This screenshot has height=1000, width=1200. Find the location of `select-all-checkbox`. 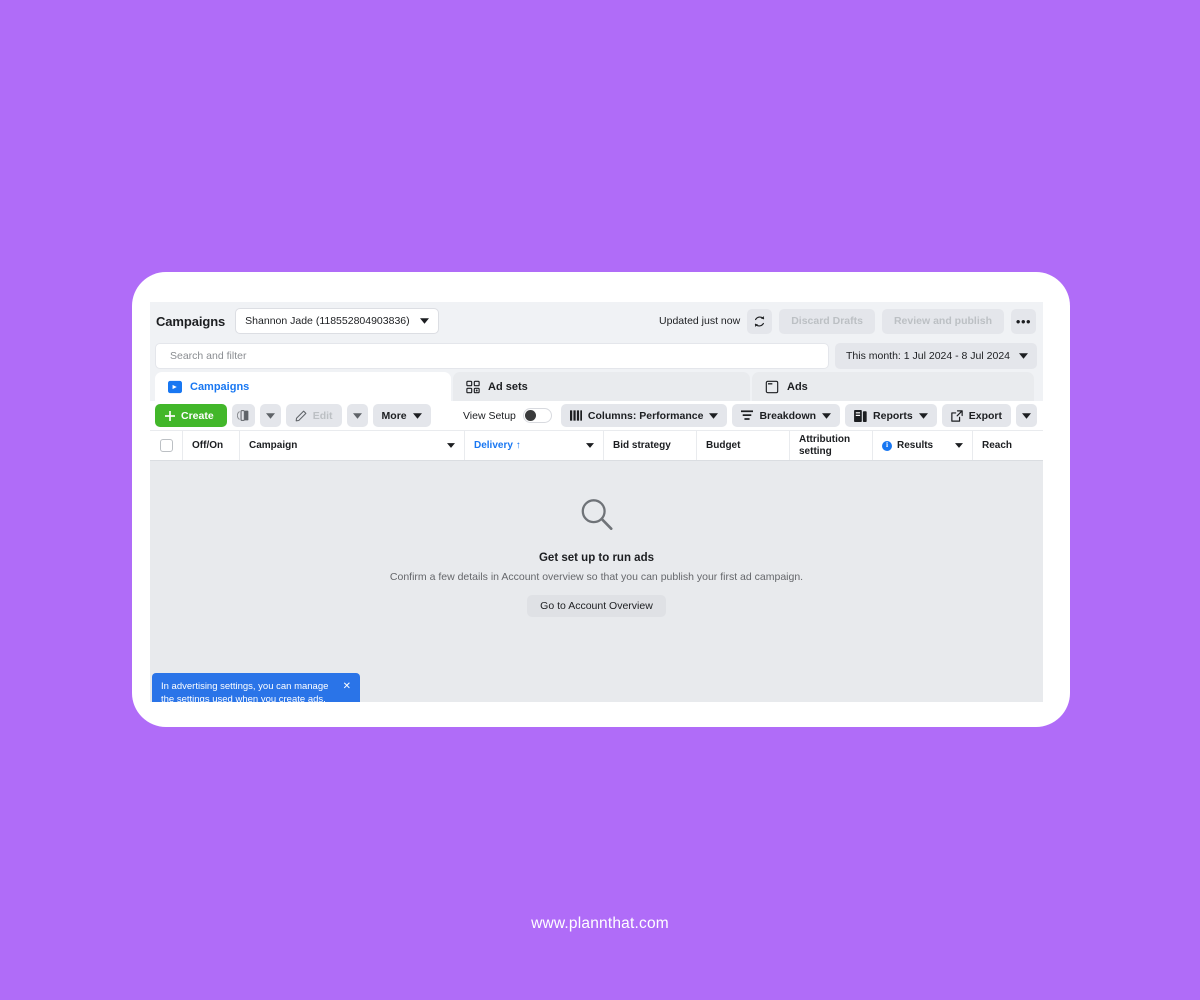

select-all-checkbox is located at coordinates (166, 445).